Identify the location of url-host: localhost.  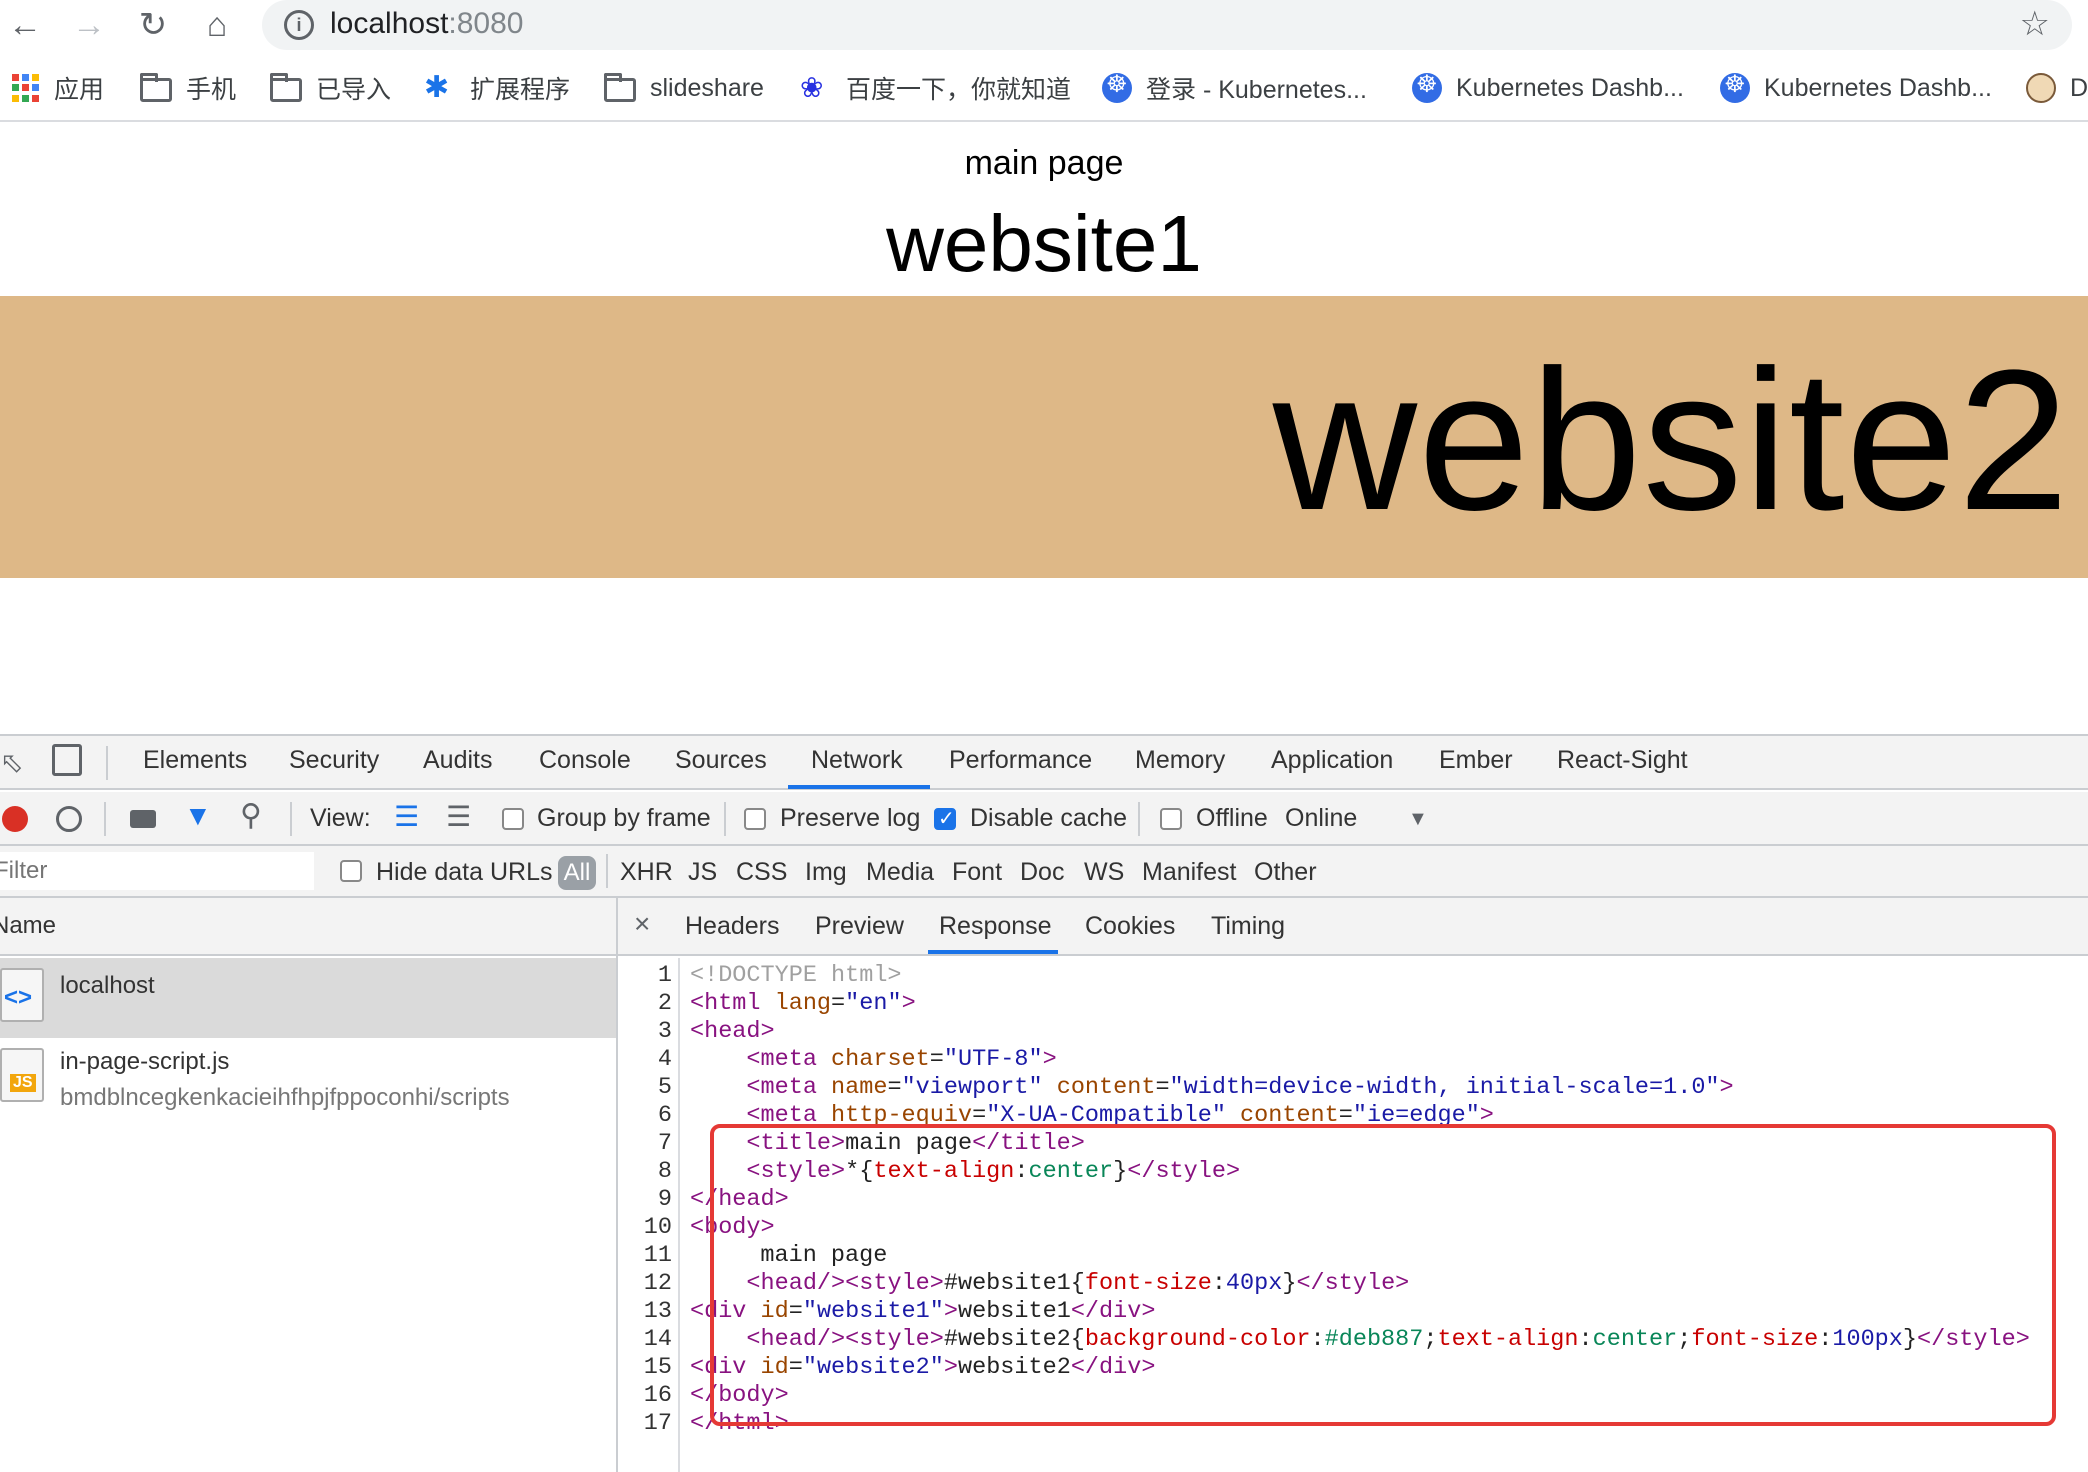
(389, 23).